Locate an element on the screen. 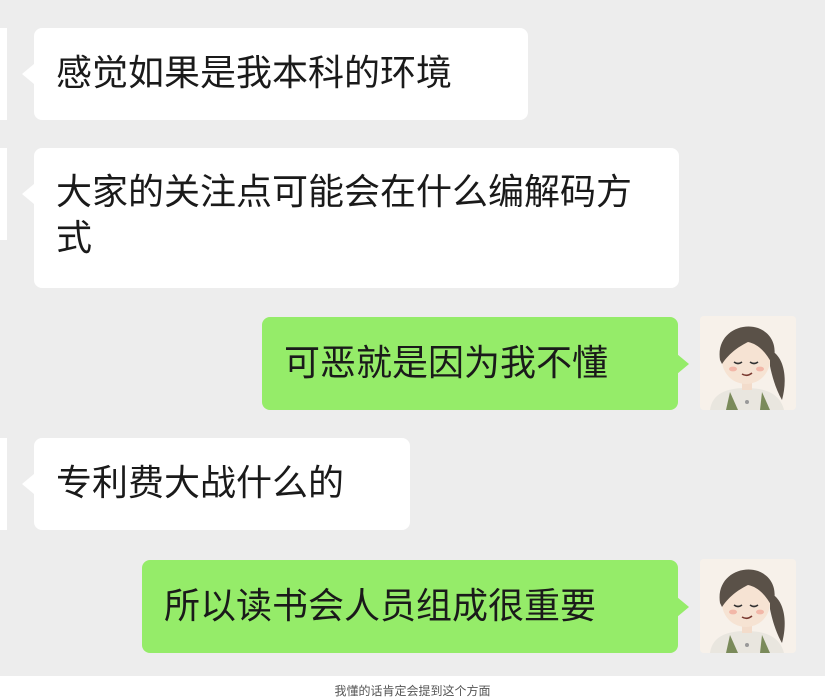 The image size is (825, 700). sent-message-bubble: 可恶就是因为我不懂 is located at coordinates (470, 363).